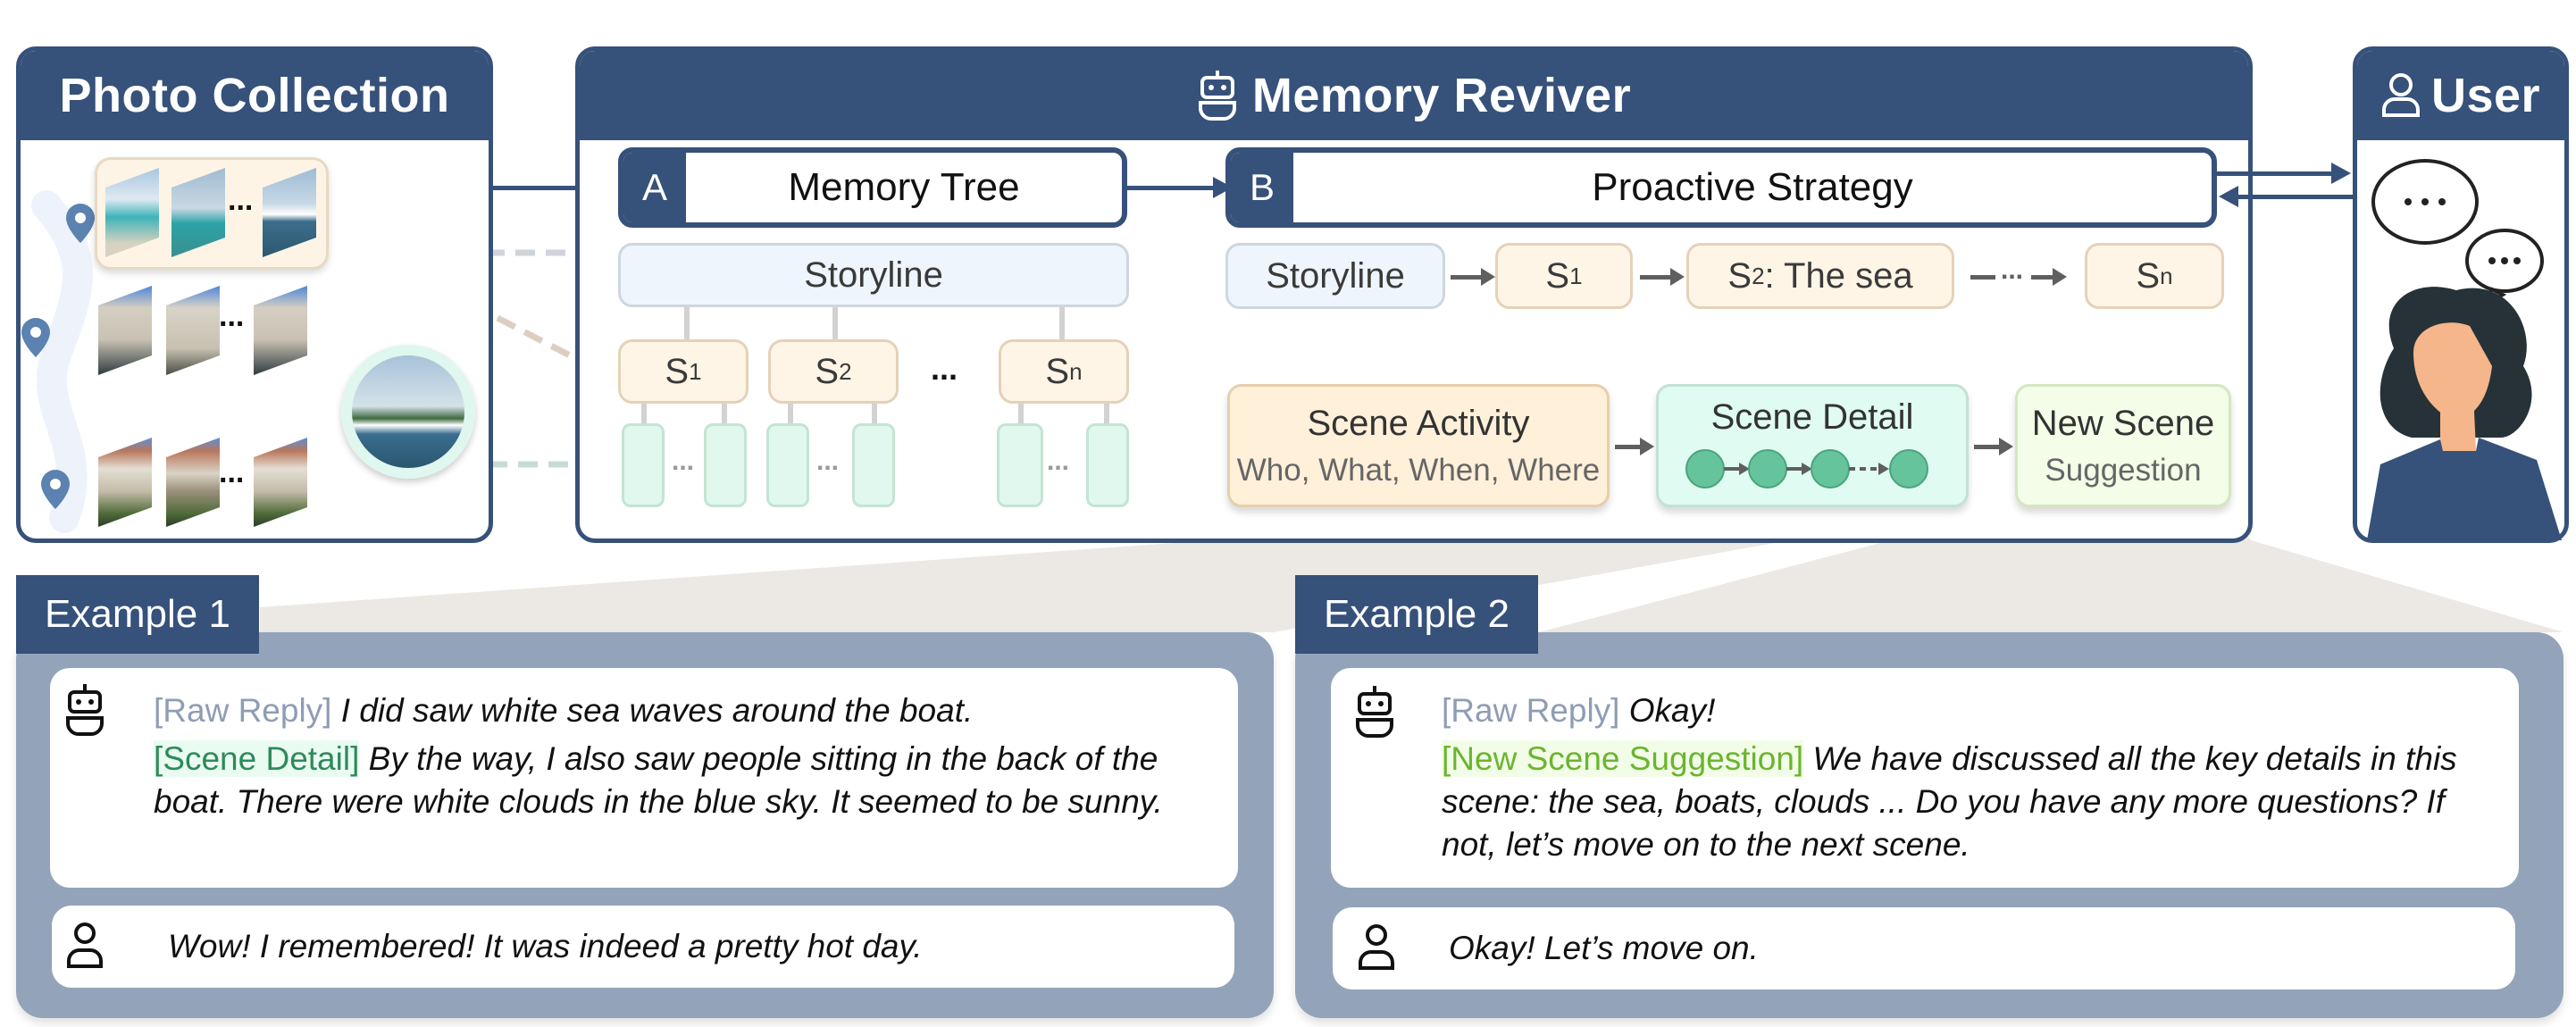 The height and width of the screenshot is (1027, 2576). I want to click on example-2-raw-reply: [Raw Reply] Okay!, so click(1974, 710).